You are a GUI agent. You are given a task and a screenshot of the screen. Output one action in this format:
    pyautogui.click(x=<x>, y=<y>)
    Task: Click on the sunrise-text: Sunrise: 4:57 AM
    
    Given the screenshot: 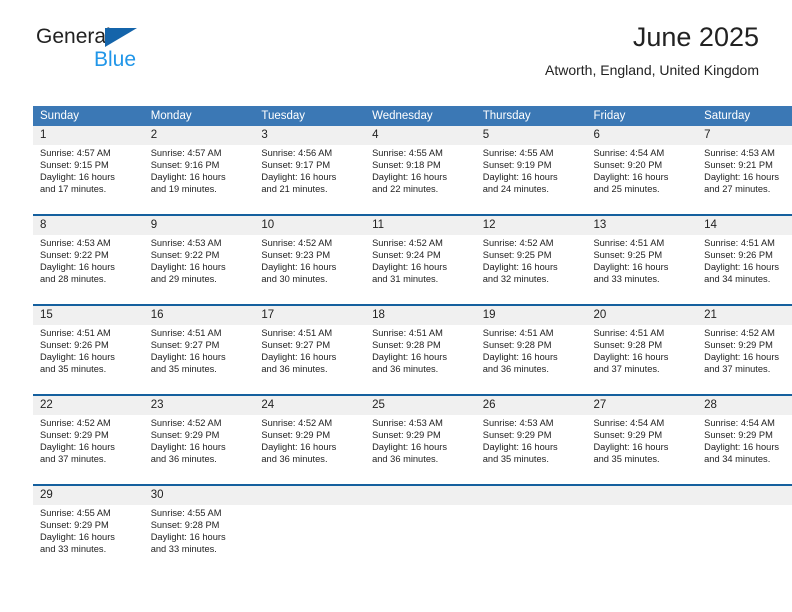 What is the action you would take?
    pyautogui.click(x=75, y=153)
    